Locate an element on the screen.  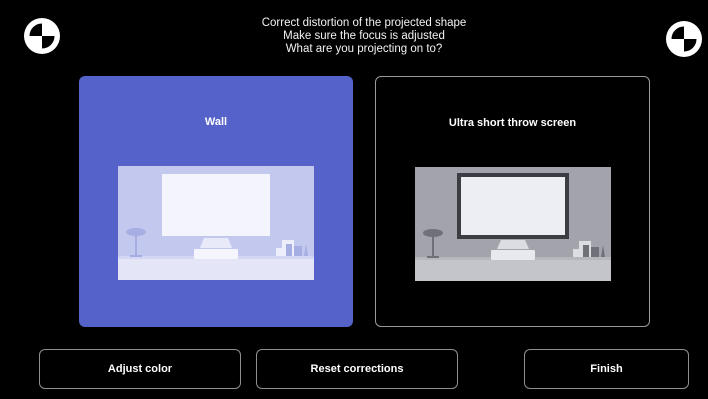
finish-button: Finish is located at coordinates (606, 369).